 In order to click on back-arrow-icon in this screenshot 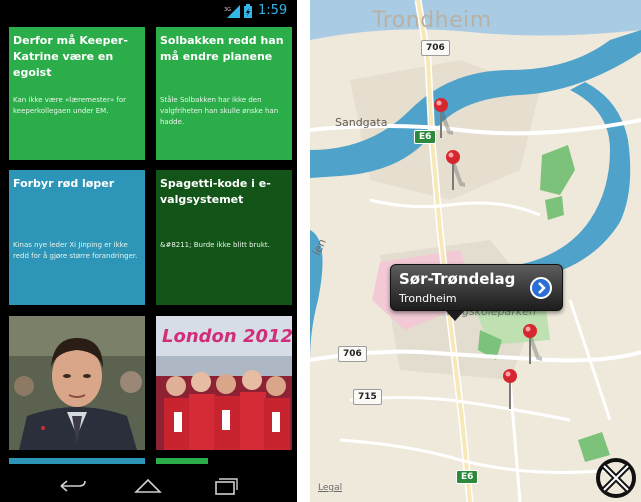, I will do `click(72, 485)`.